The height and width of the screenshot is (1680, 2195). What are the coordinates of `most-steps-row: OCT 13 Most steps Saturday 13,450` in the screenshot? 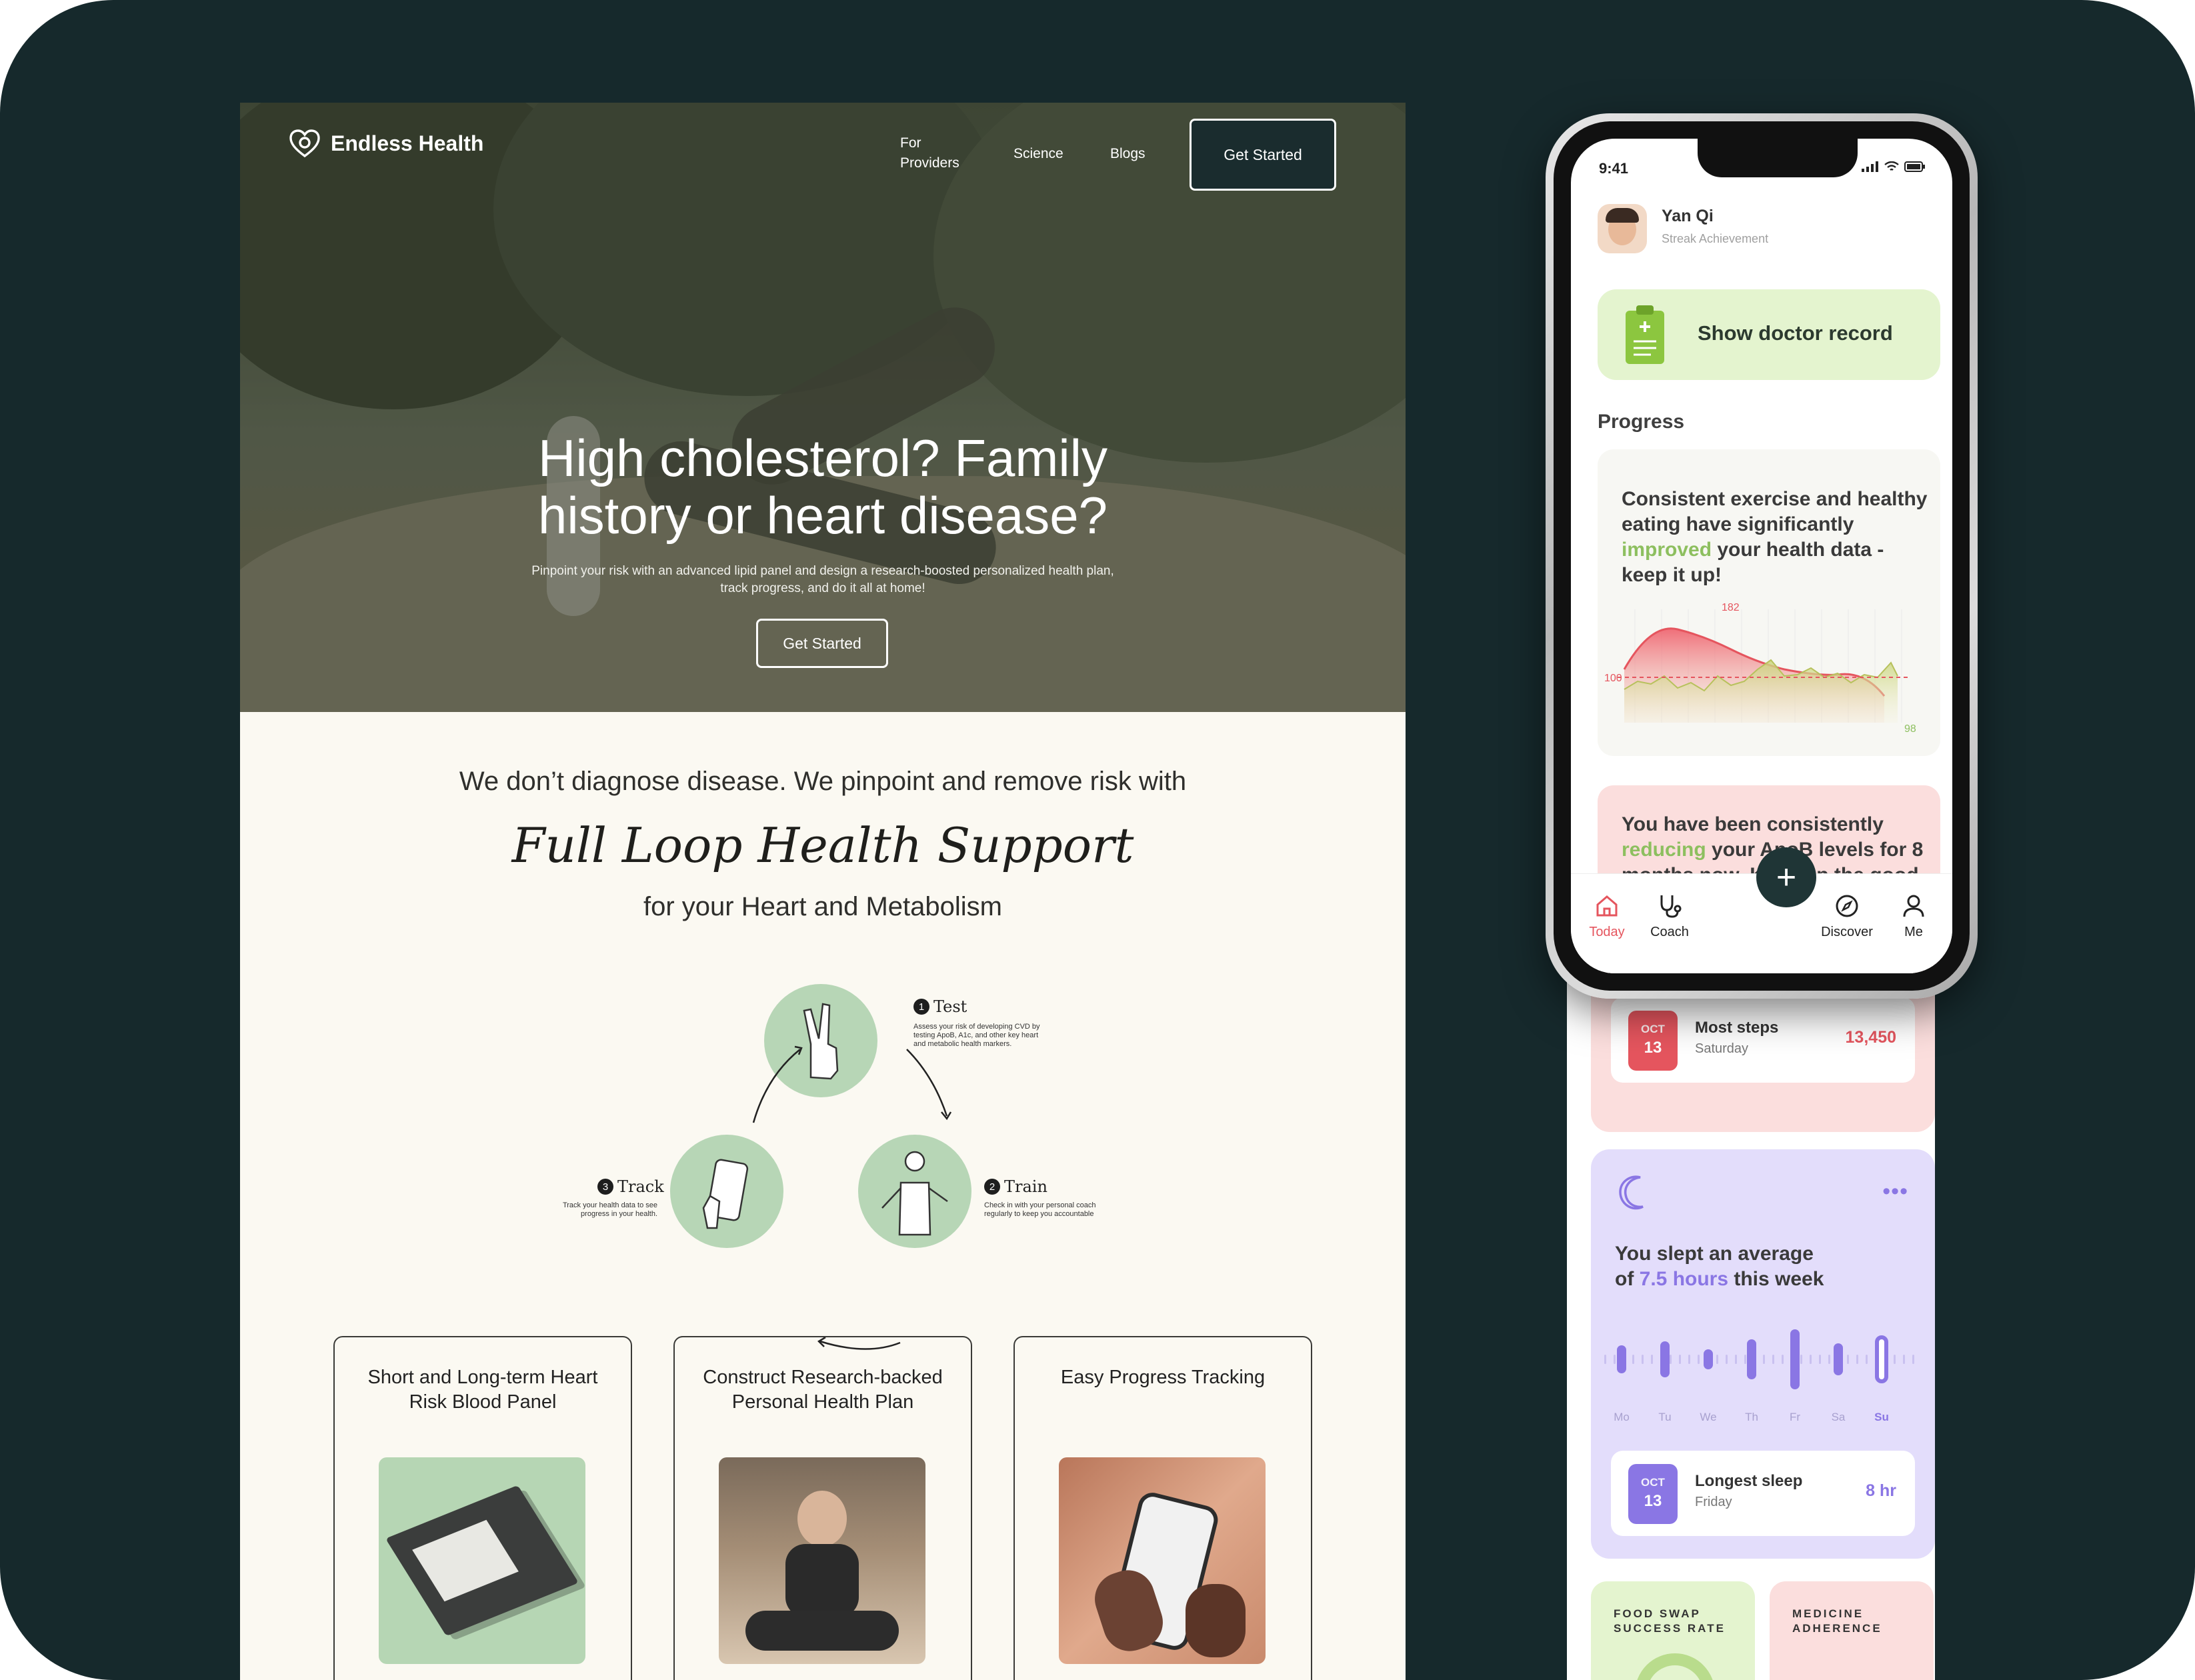 It's located at (1763, 1040).